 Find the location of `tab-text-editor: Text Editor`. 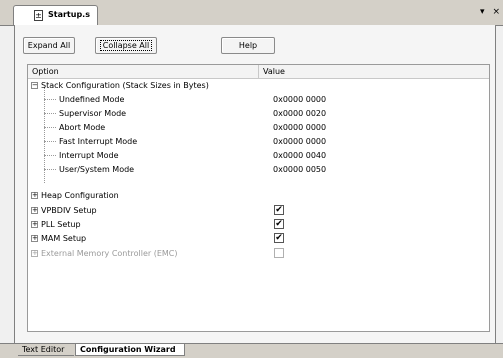

tab-text-editor: Text Editor is located at coordinates (46, 350).